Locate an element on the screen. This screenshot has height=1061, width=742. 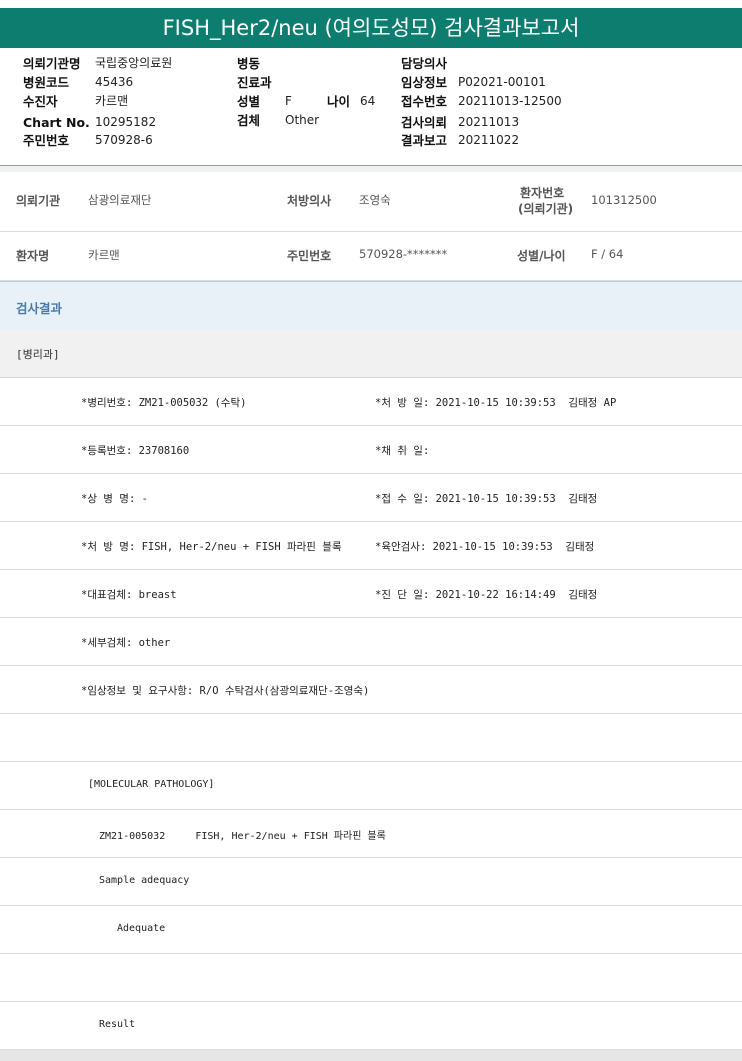
header-label-clinical-info: 임상정보 is located at coordinates (424, 82).